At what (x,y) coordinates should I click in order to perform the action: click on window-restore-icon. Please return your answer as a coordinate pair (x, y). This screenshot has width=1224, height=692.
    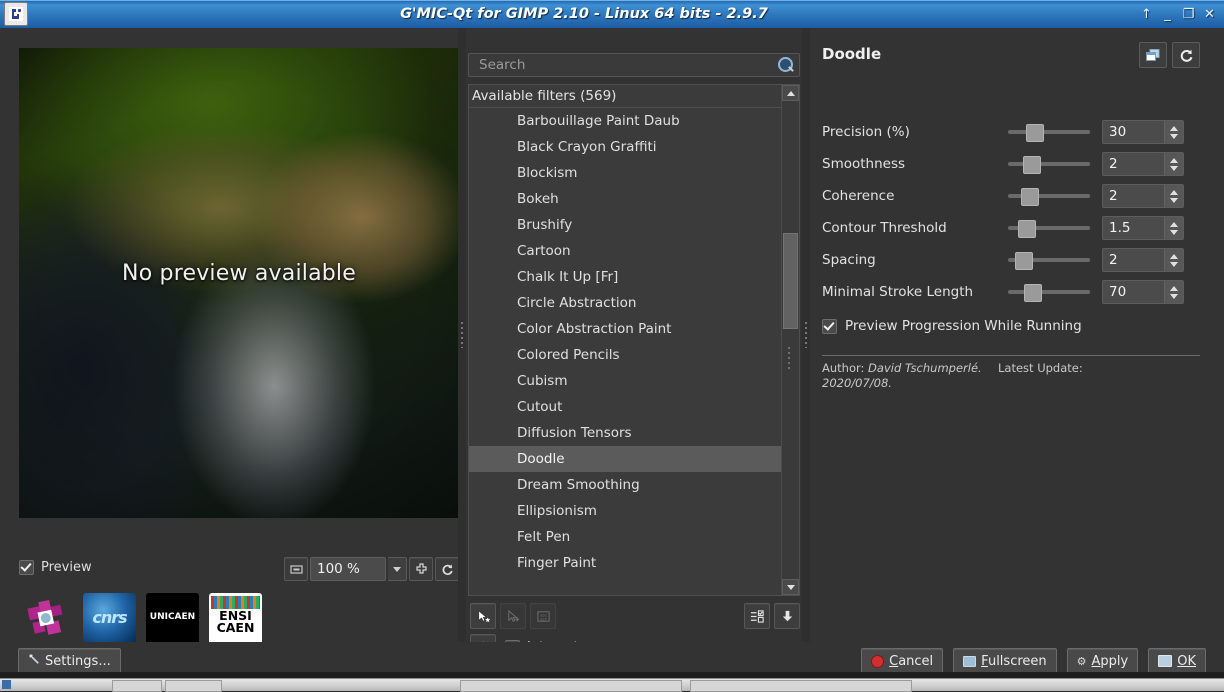
    Looking at the image, I should click on (1153, 55).